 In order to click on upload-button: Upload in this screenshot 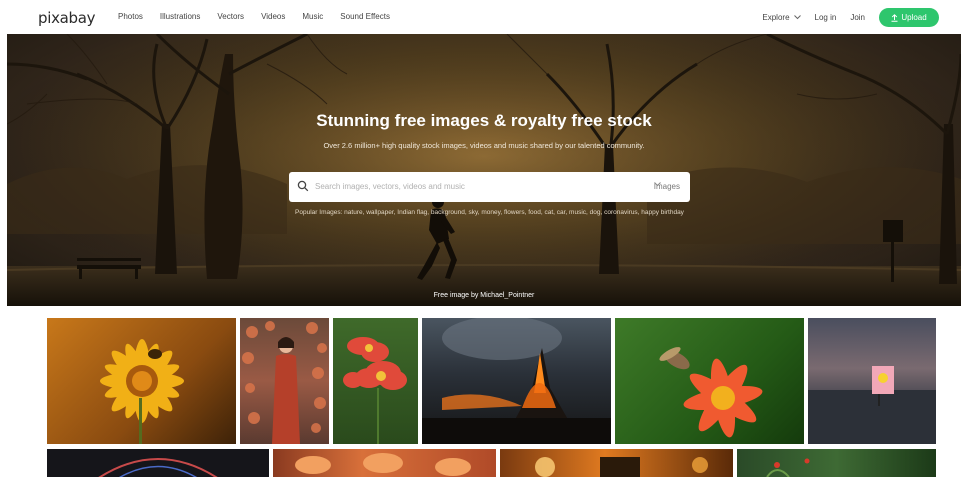, I will do `click(909, 17)`.